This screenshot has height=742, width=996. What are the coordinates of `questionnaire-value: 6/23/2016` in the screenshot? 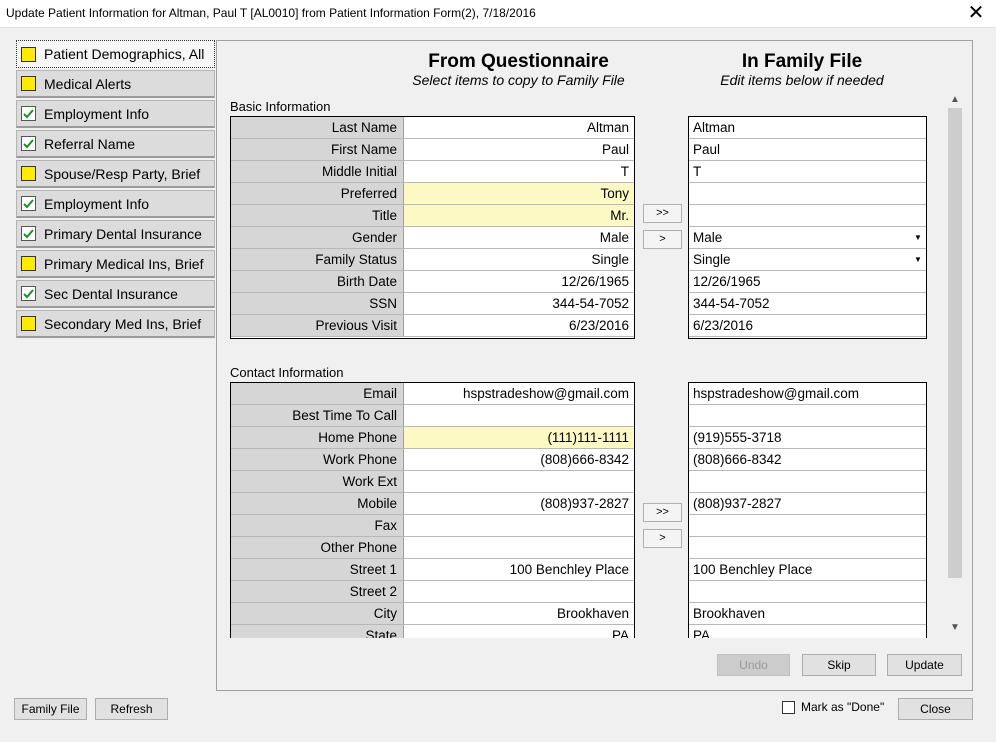 It's located at (519, 325).